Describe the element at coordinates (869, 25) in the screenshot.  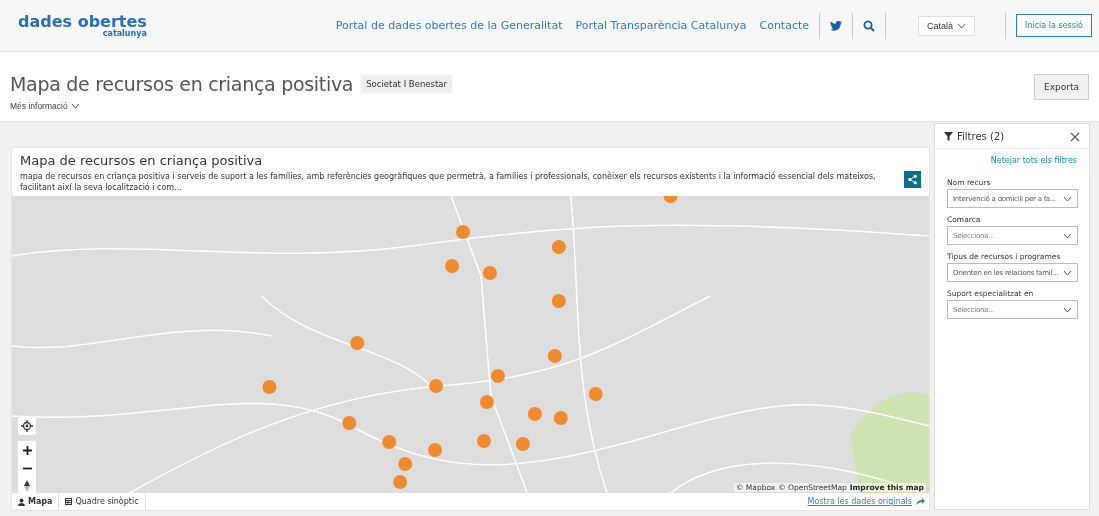
I see `search-icon` at that location.